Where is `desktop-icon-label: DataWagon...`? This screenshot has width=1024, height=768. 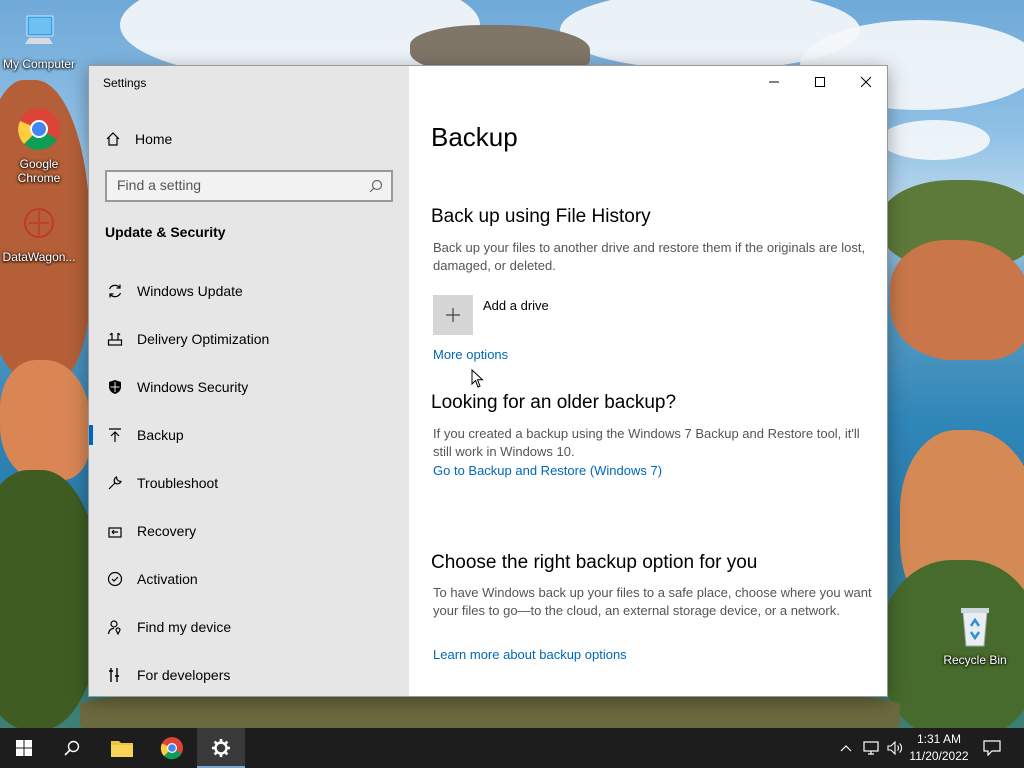
desktop-icon-label: DataWagon... is located at coordinates (39, 257).